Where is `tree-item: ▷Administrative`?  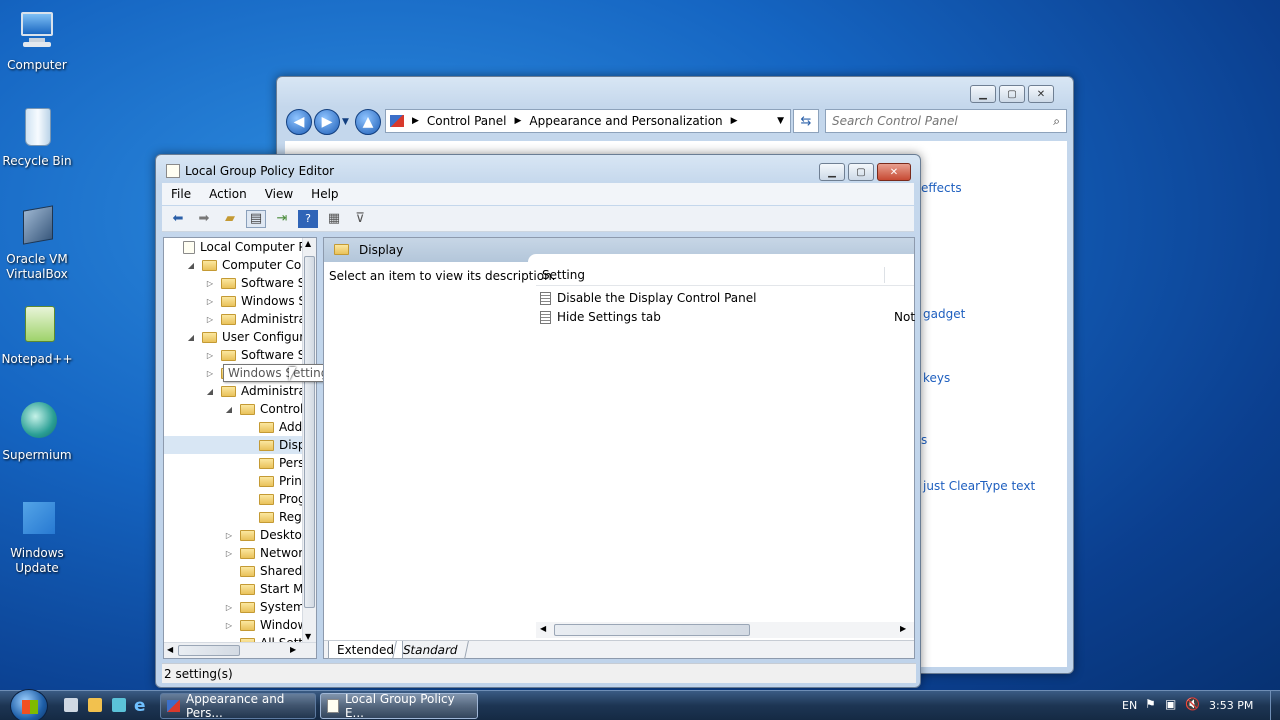
tree-item: ▷Administrative is located at coordinates (240, 319).